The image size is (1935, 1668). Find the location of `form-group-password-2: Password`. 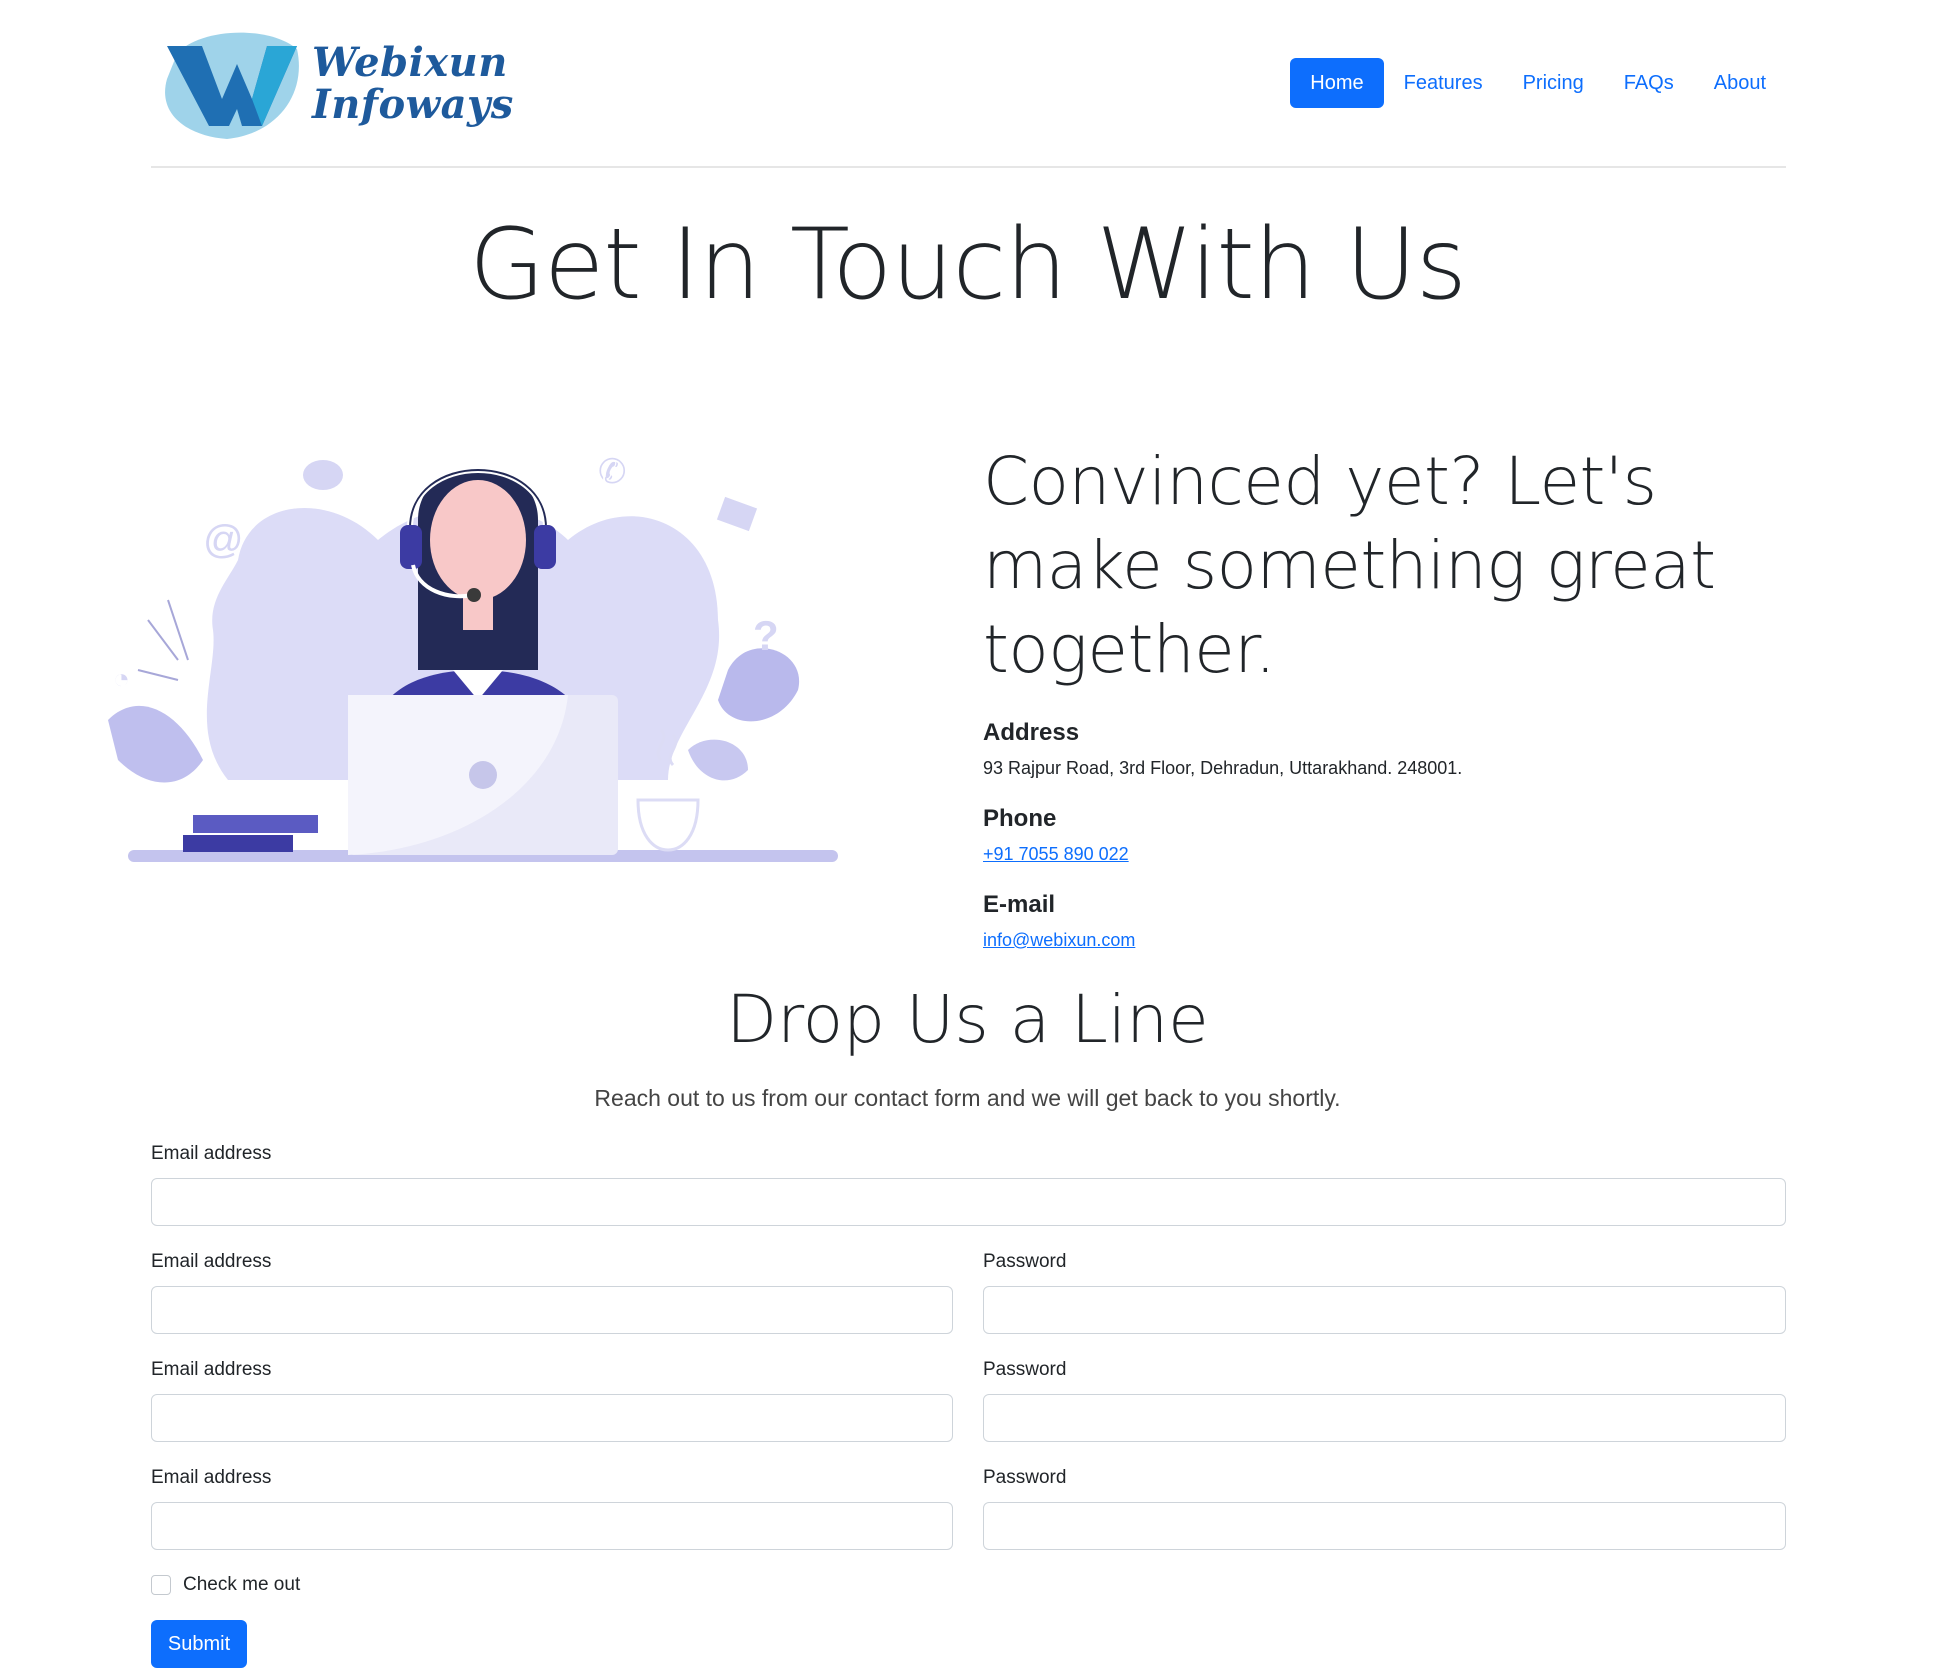

form-group-password-2: Password is located at coordinates (1384, 1400).